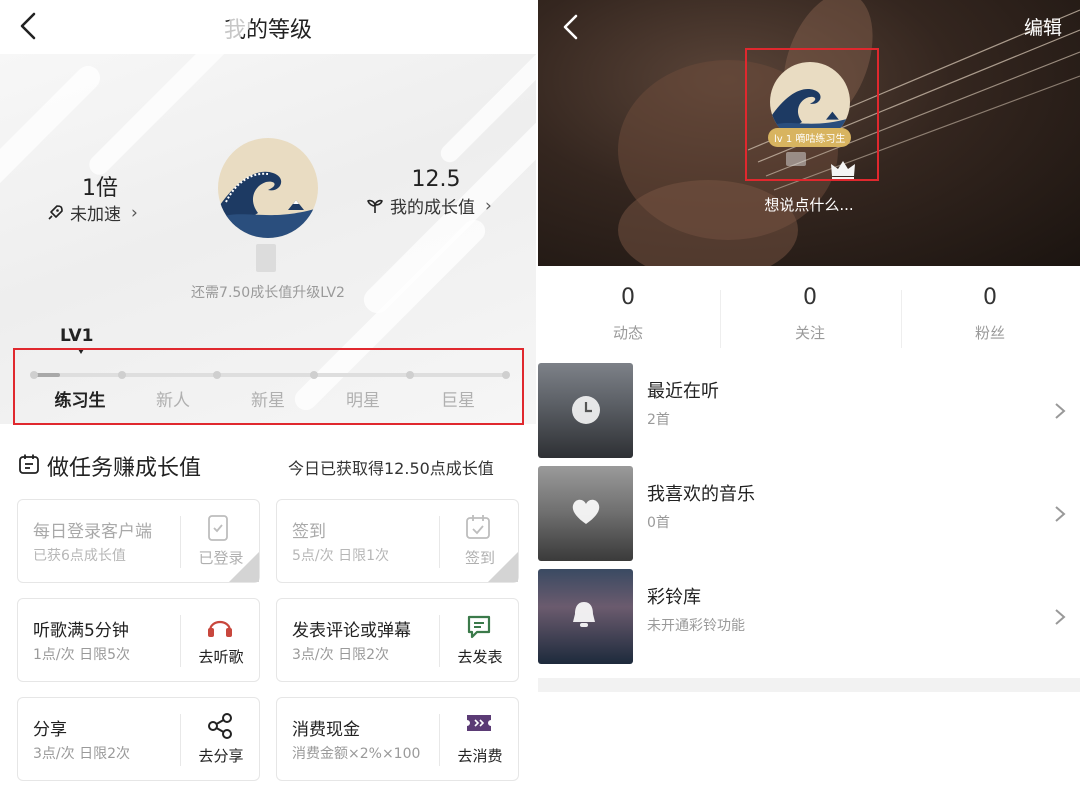 The height and width of the screenshot is (787, 1080). I want to click on task-action-button: 去消费, so click(480, 755).